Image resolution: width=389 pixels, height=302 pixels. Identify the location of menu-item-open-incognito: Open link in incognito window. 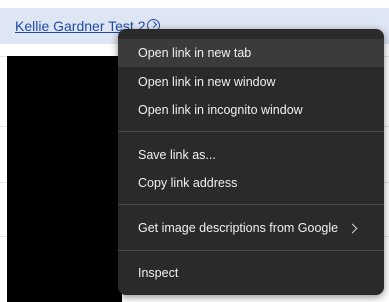
(251, 110).